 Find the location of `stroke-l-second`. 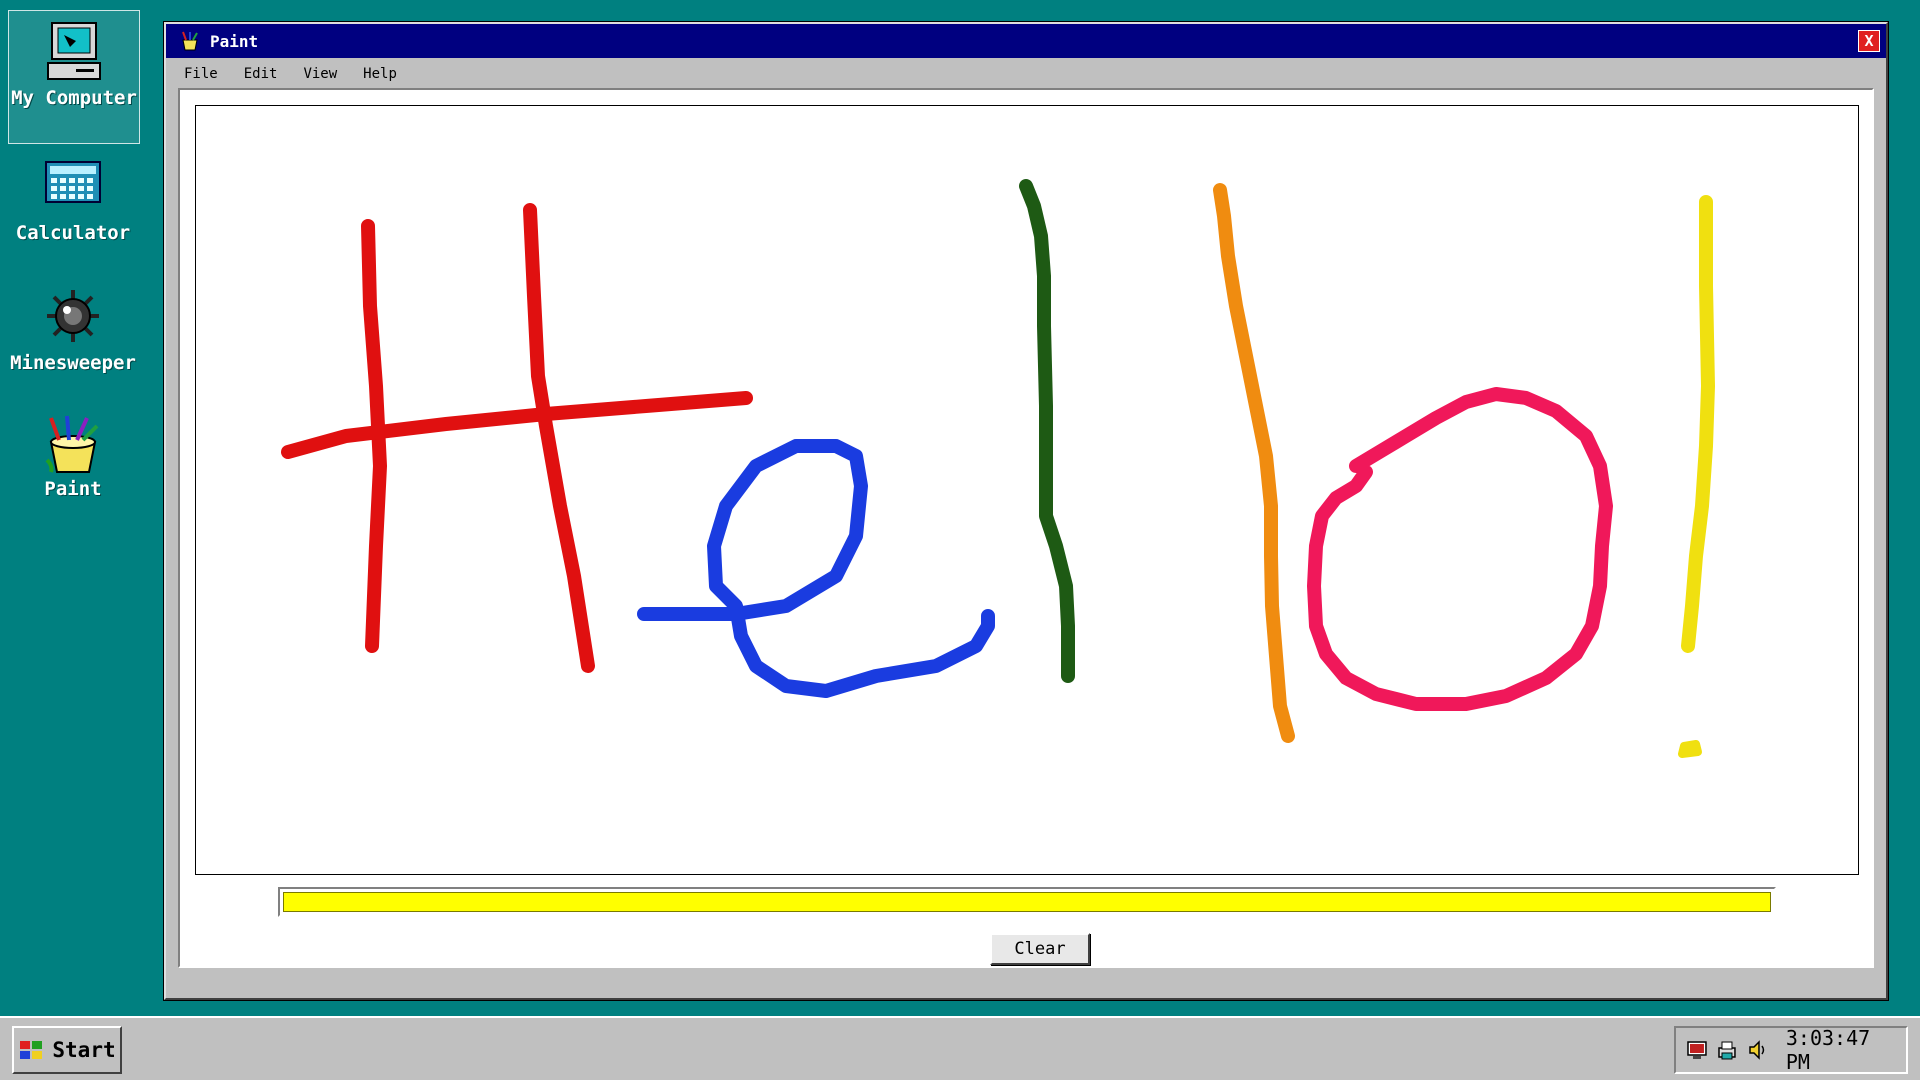

stroke-l-second is located at coordinates (1254, 463).